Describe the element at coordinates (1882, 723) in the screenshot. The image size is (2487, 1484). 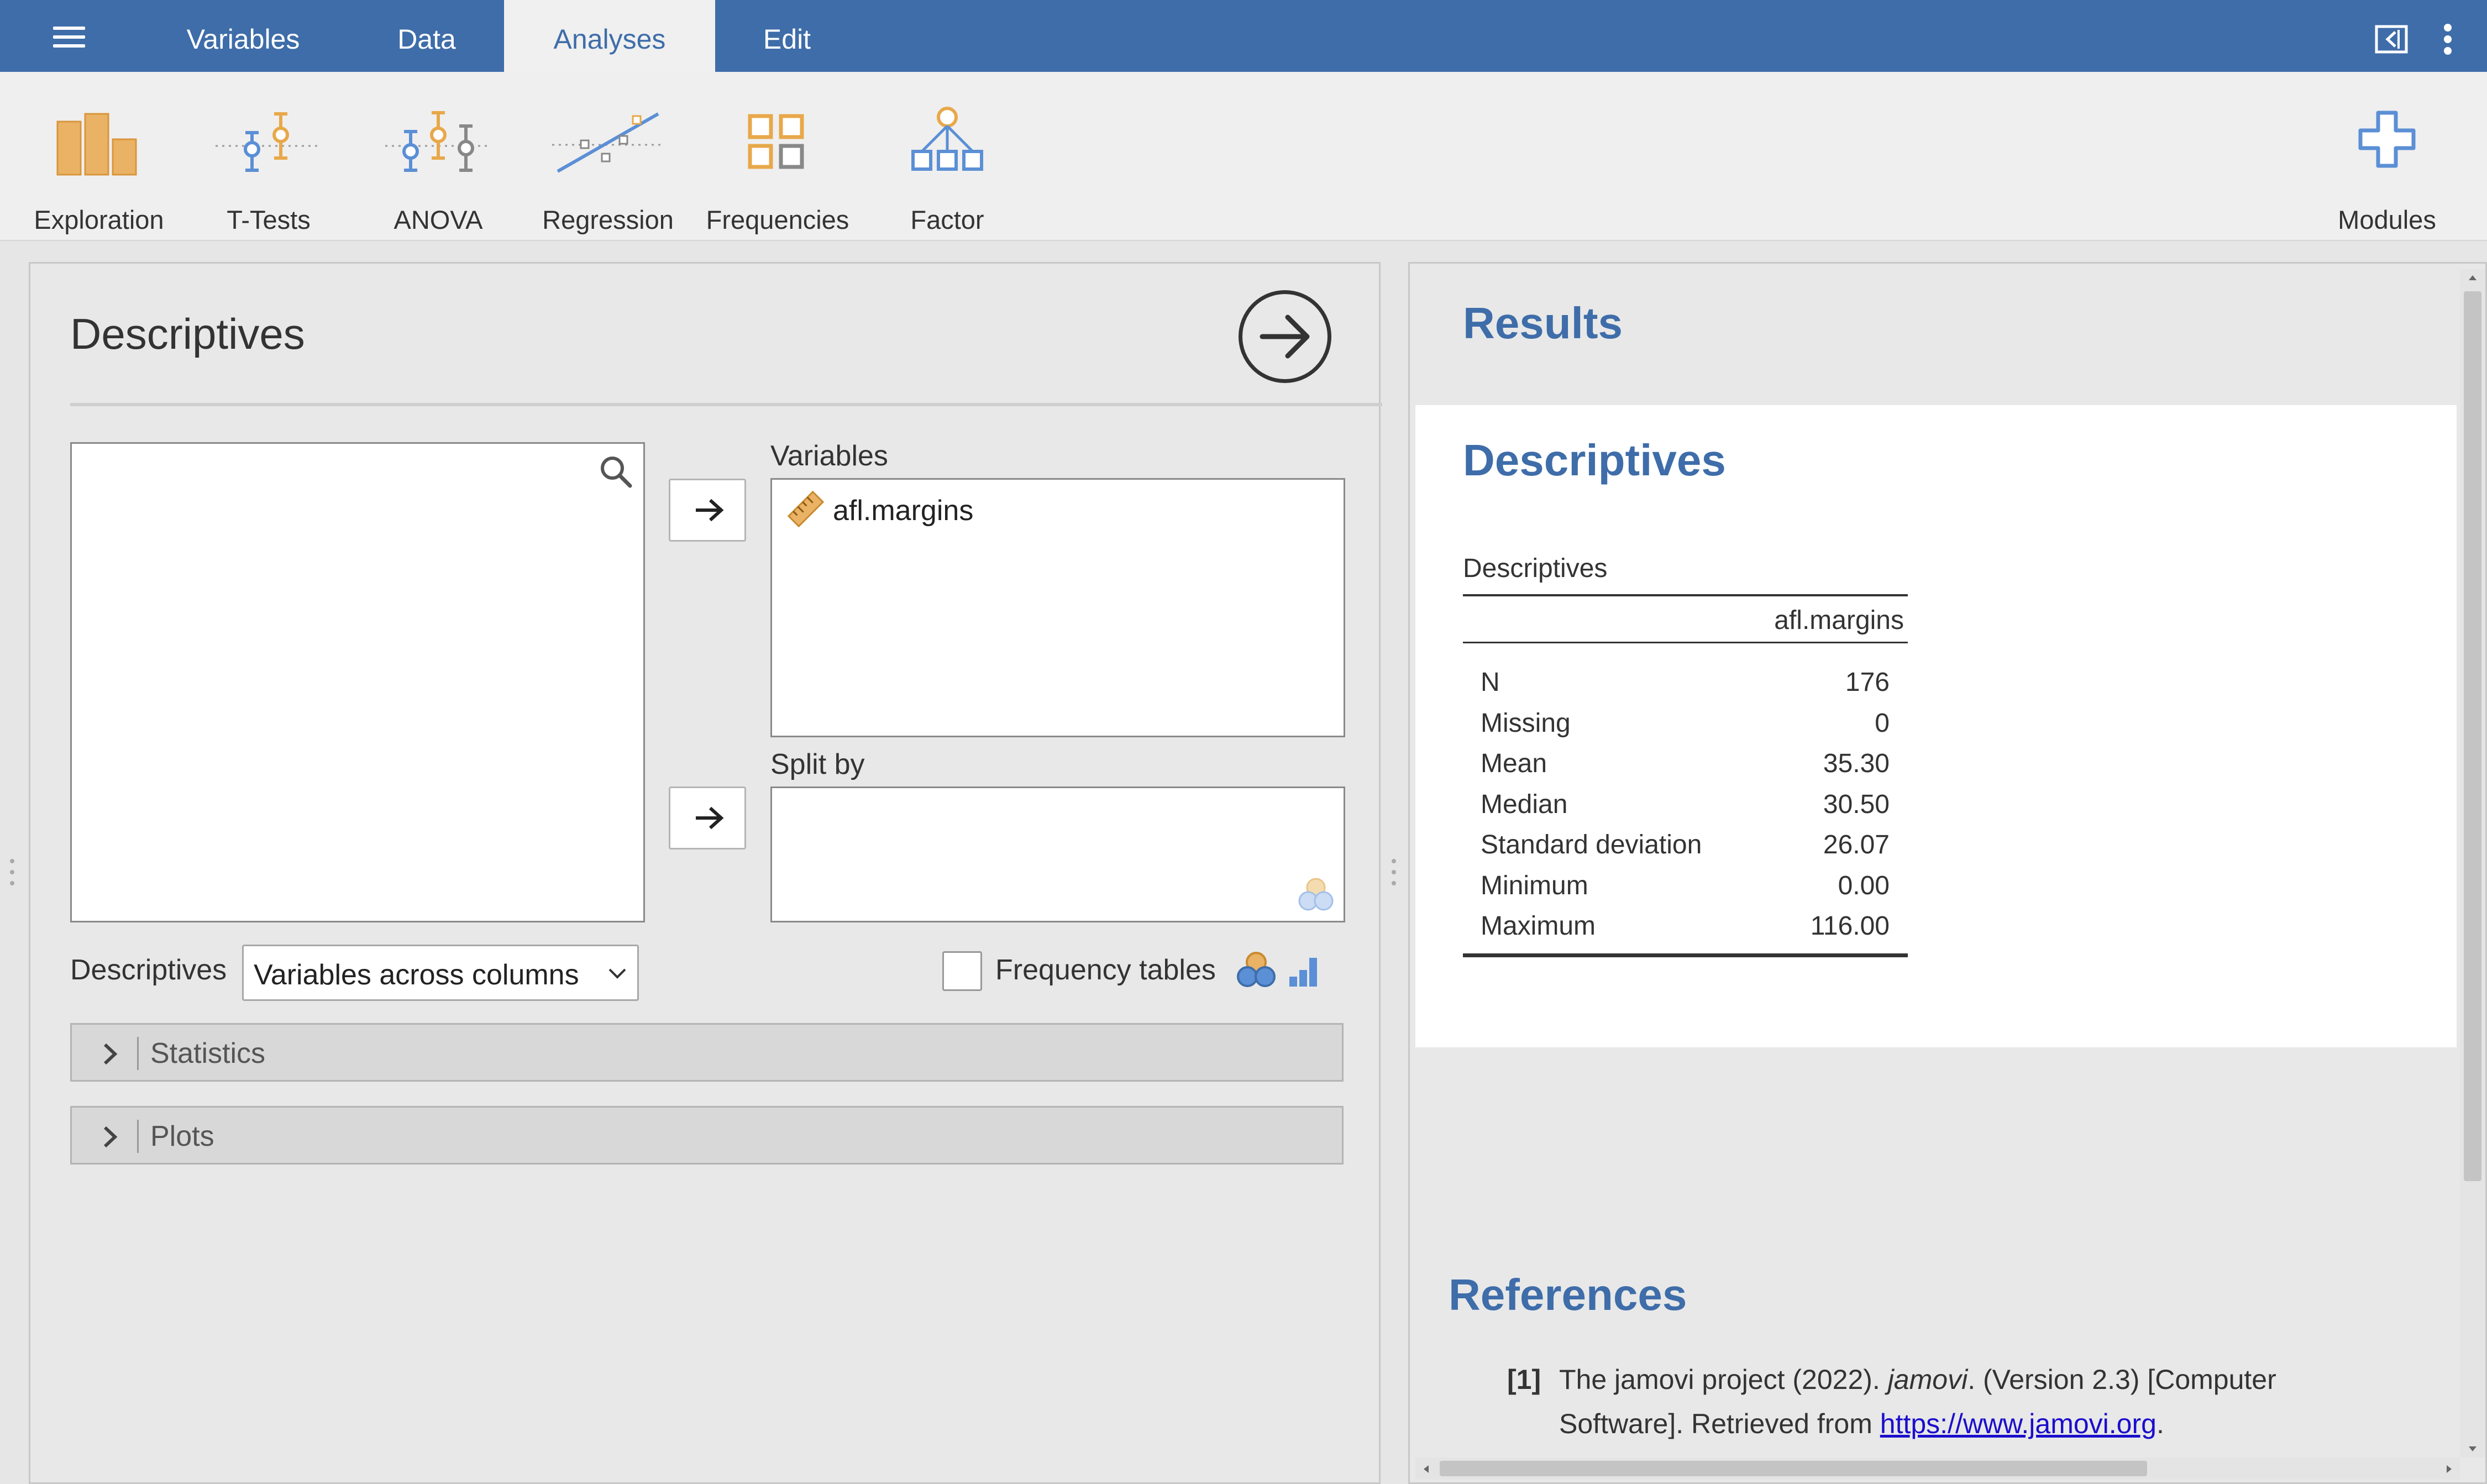
I see `table-row-value: 0` at that location.